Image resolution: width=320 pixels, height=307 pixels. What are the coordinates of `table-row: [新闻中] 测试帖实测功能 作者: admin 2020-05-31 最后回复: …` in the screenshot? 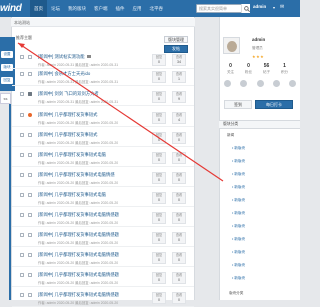 It's located at (103, 60).